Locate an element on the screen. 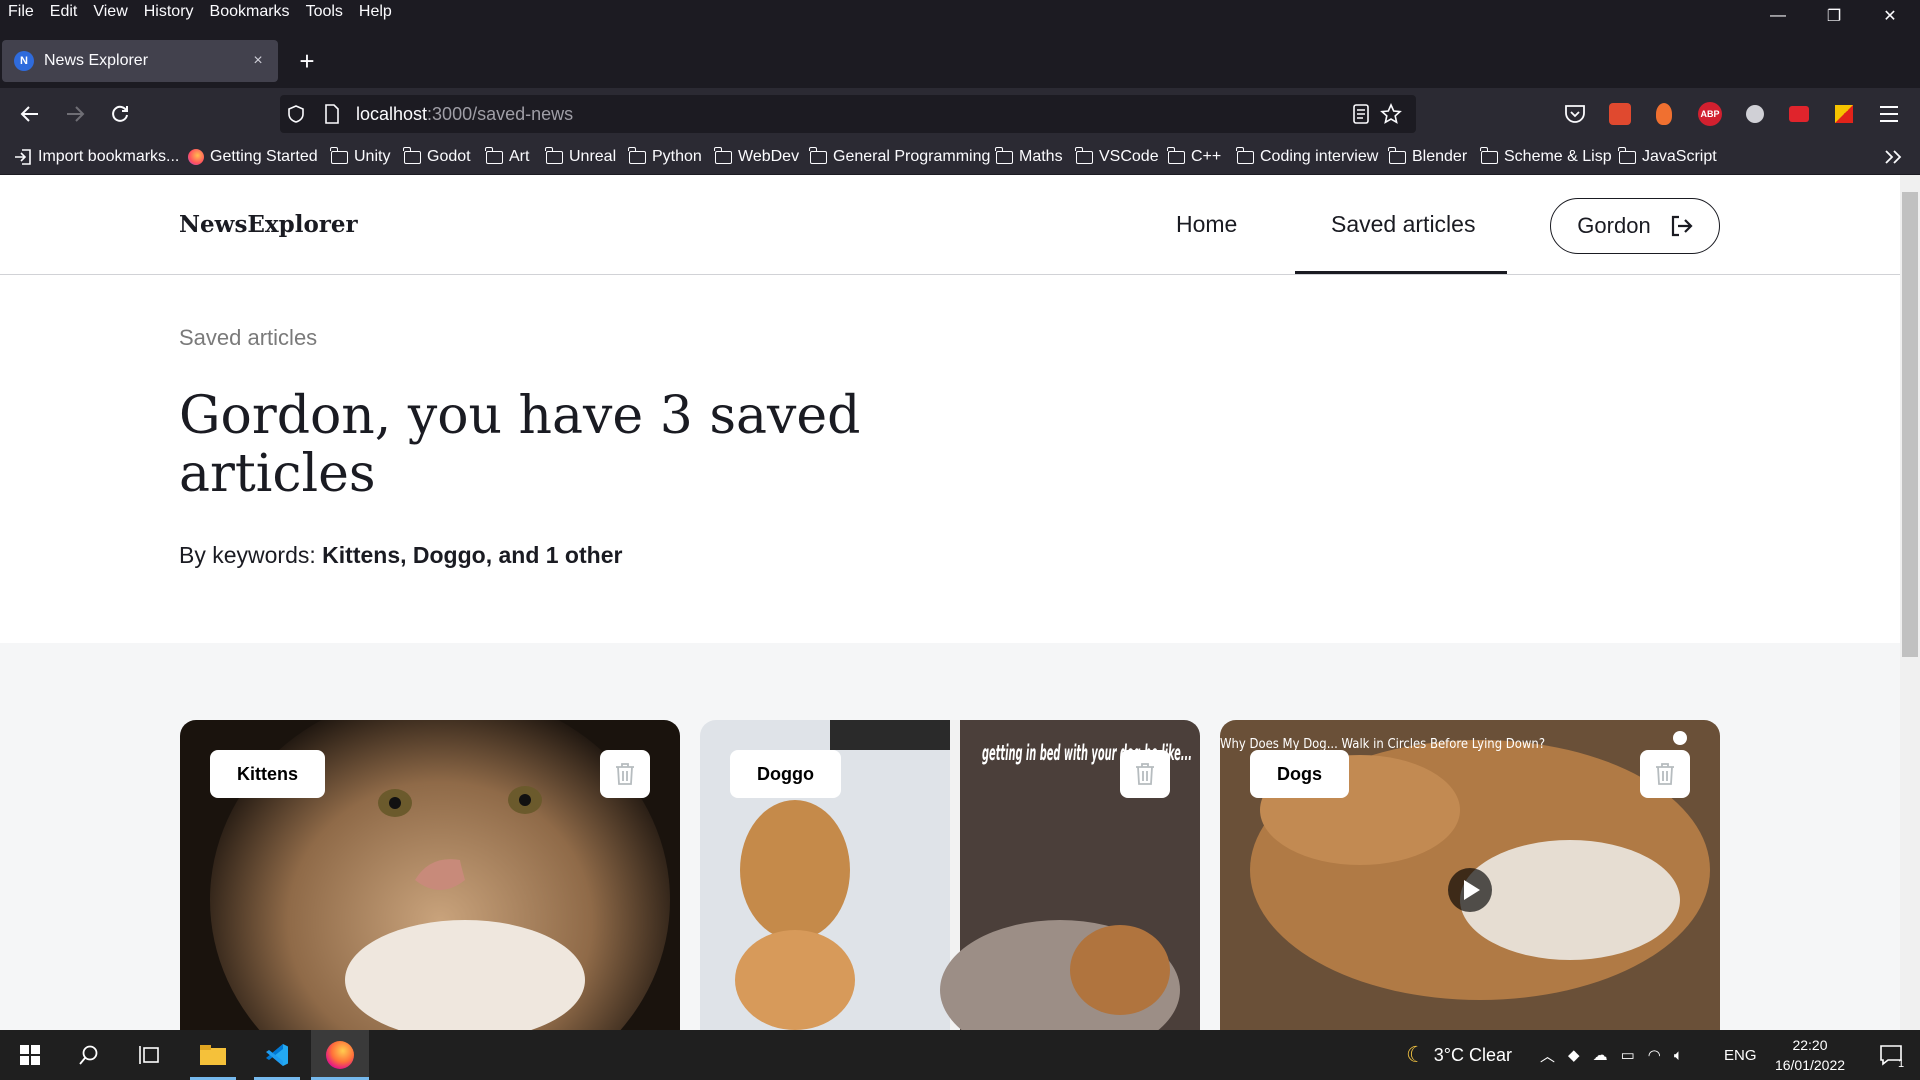 The width and height of the screenshot is (1920, 1080). extension-red-icon is located at coordinates (1620, 114).